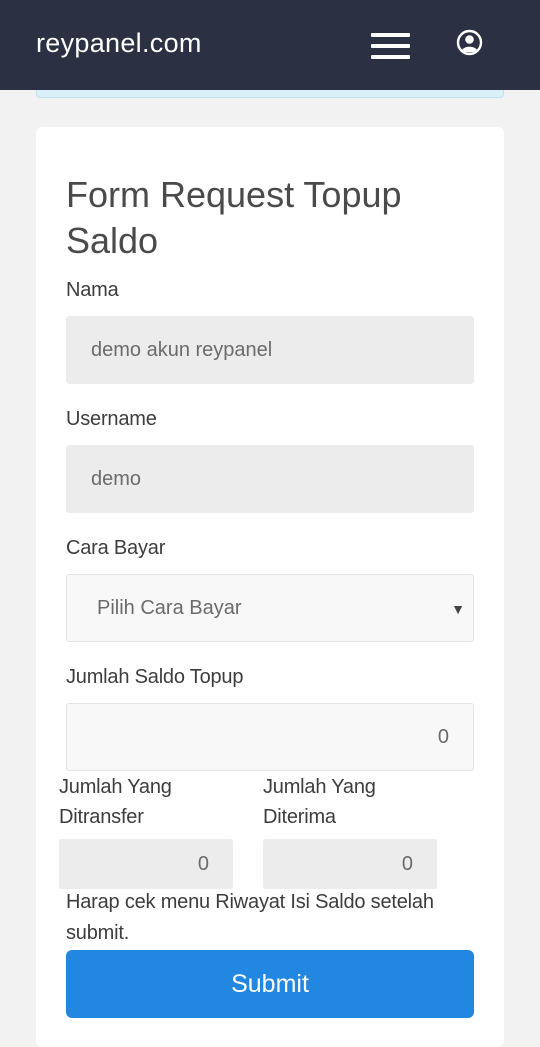 This screenshot has height=1047, width=540. I want to click on nama-value: demo akun reypanel, so click(182, 349).